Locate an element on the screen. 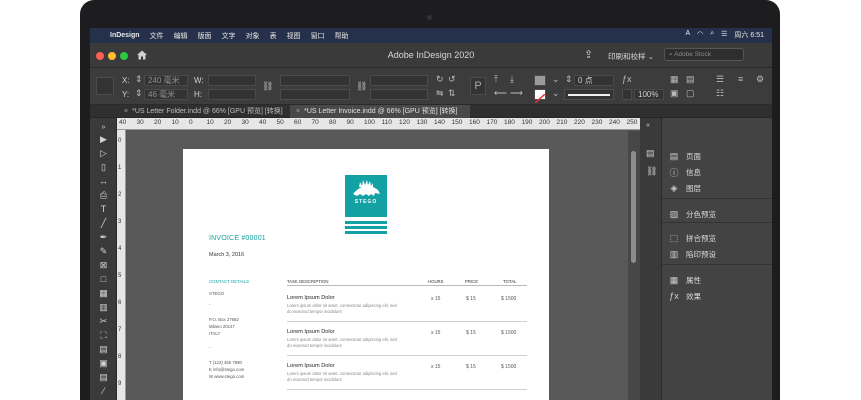 This screenshot has height=400, width=861. pen-tool-icon: ✒ is located at coordinates (103, 237).